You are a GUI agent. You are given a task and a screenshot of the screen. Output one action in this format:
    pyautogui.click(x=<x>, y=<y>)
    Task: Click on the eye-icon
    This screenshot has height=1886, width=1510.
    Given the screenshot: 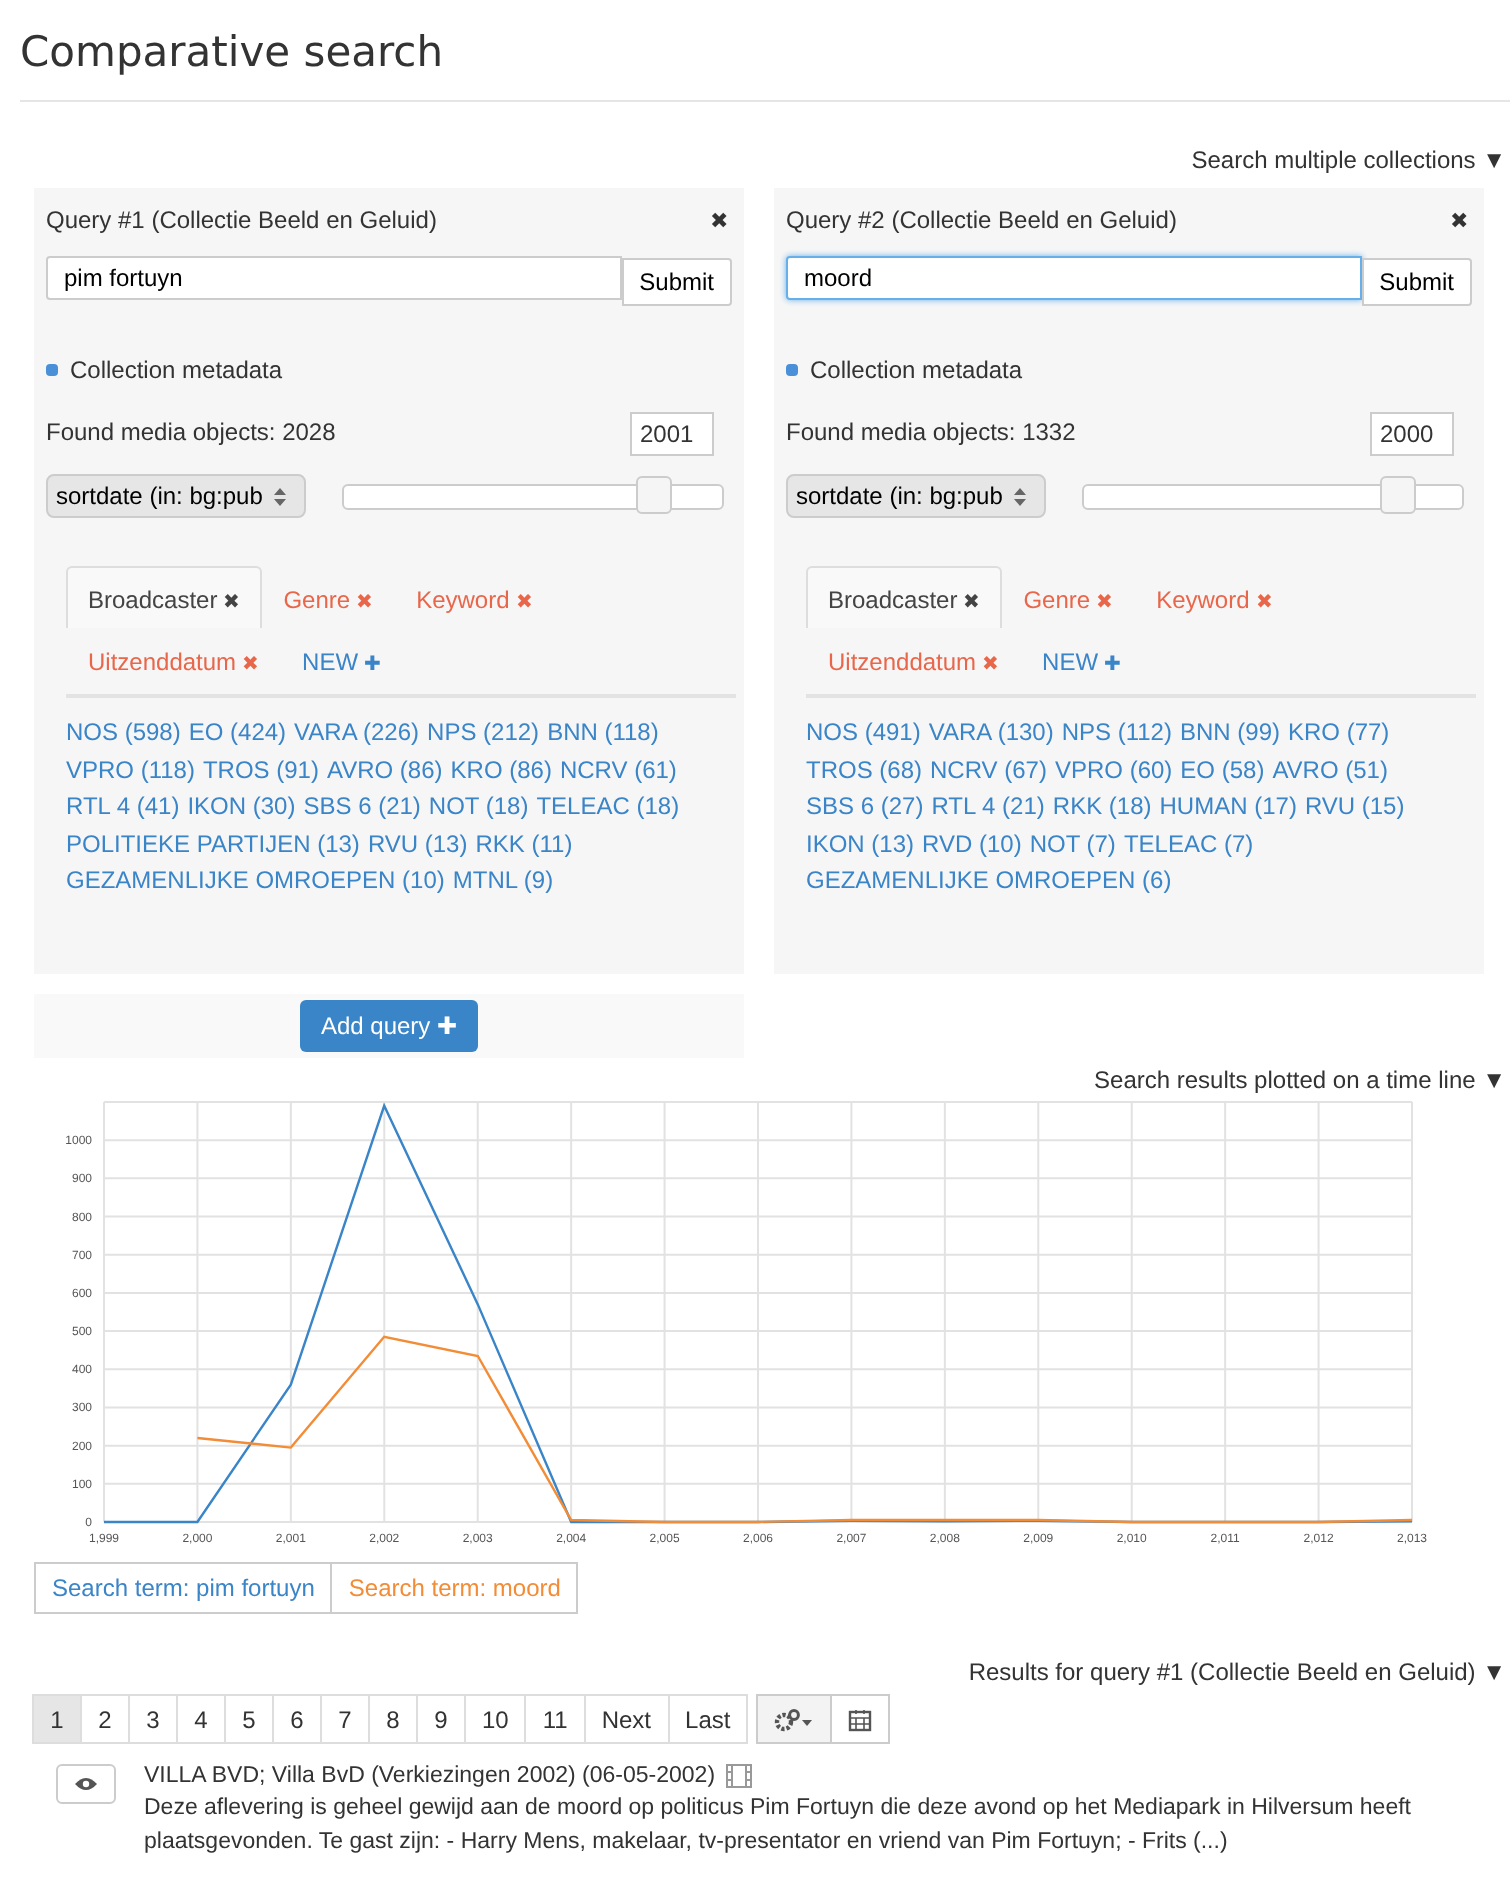 What is the action you would take?
    pyautogui.click(x=86, y=1784)
    